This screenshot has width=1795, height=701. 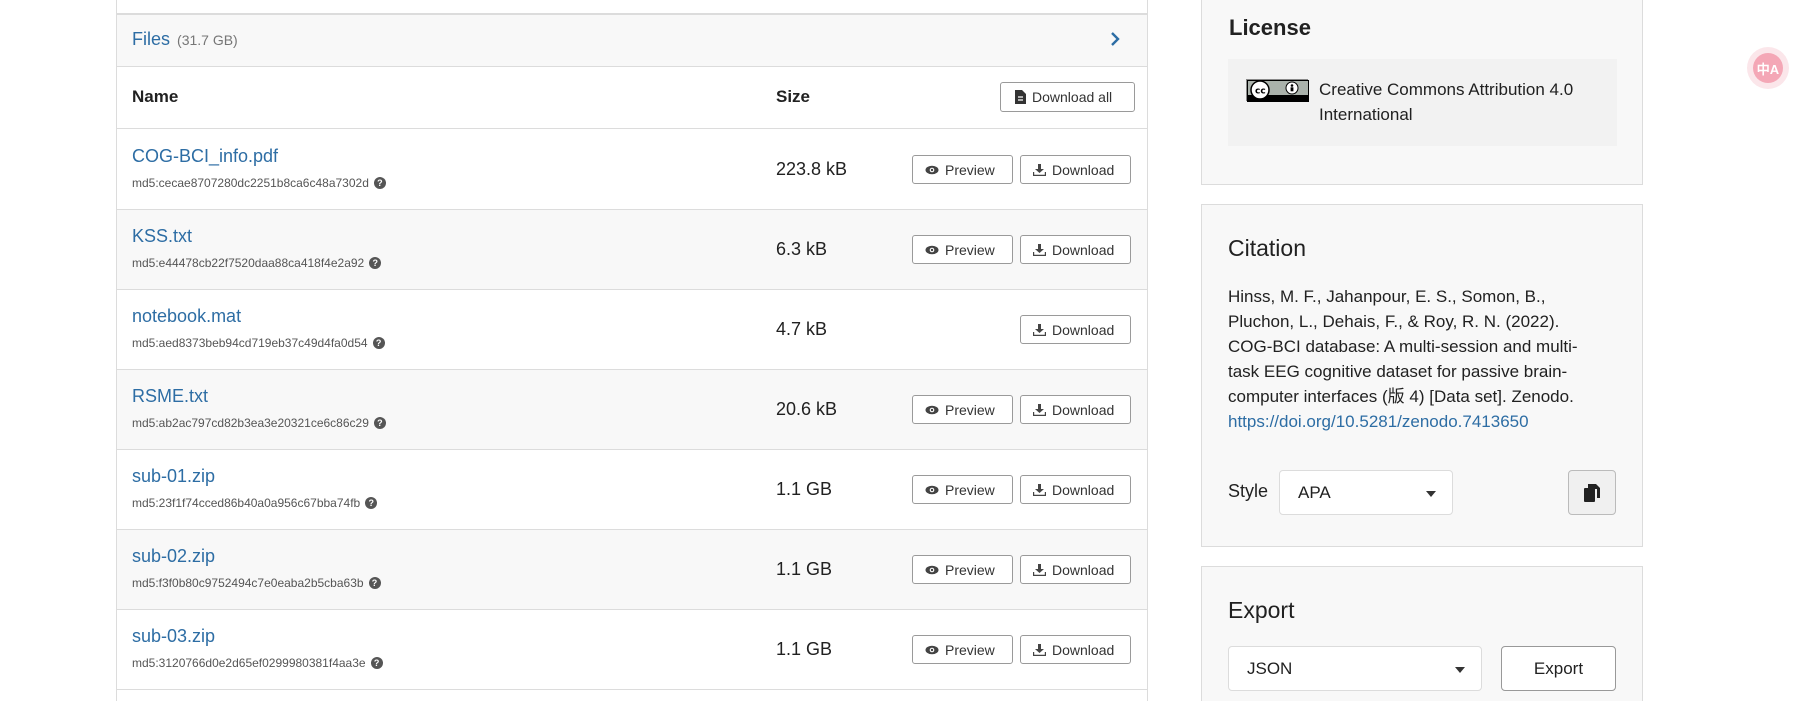 I want to click on export-format-value: JSON, so click(x=1270, y=668).